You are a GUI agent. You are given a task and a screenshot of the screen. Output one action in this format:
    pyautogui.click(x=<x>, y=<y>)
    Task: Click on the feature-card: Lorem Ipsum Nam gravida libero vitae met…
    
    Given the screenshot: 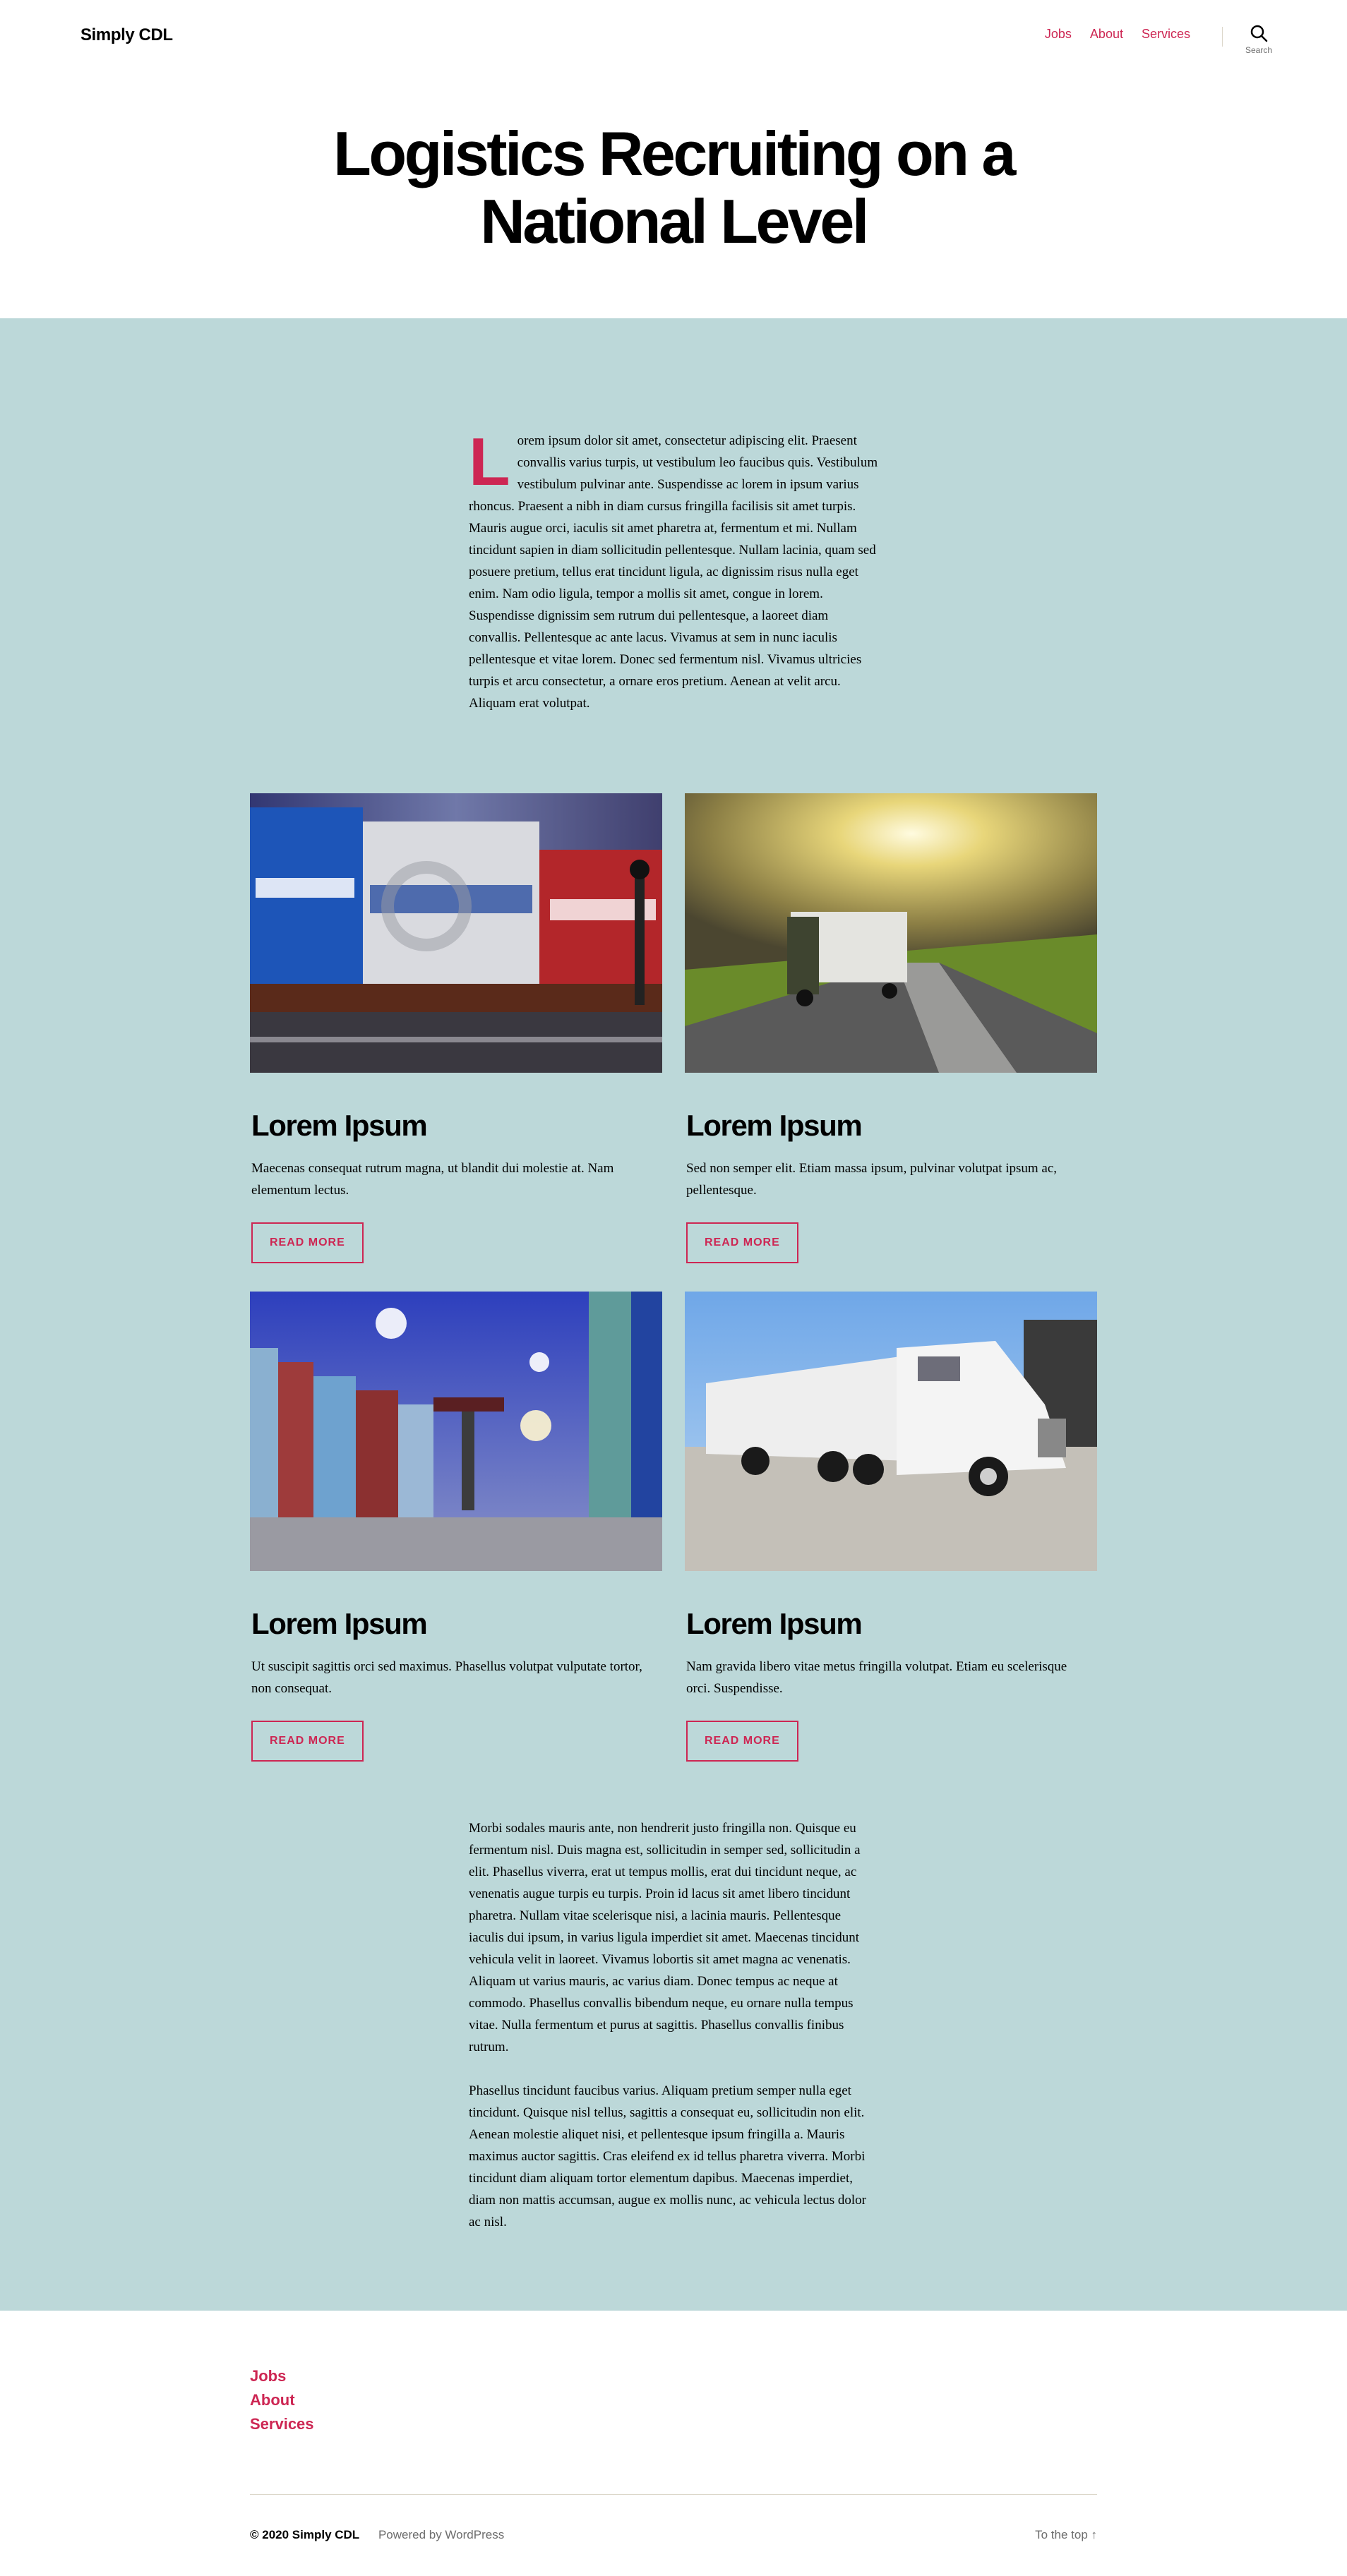 What is the action you would take?
    pyautogui.click(x=891, y=1527)
    